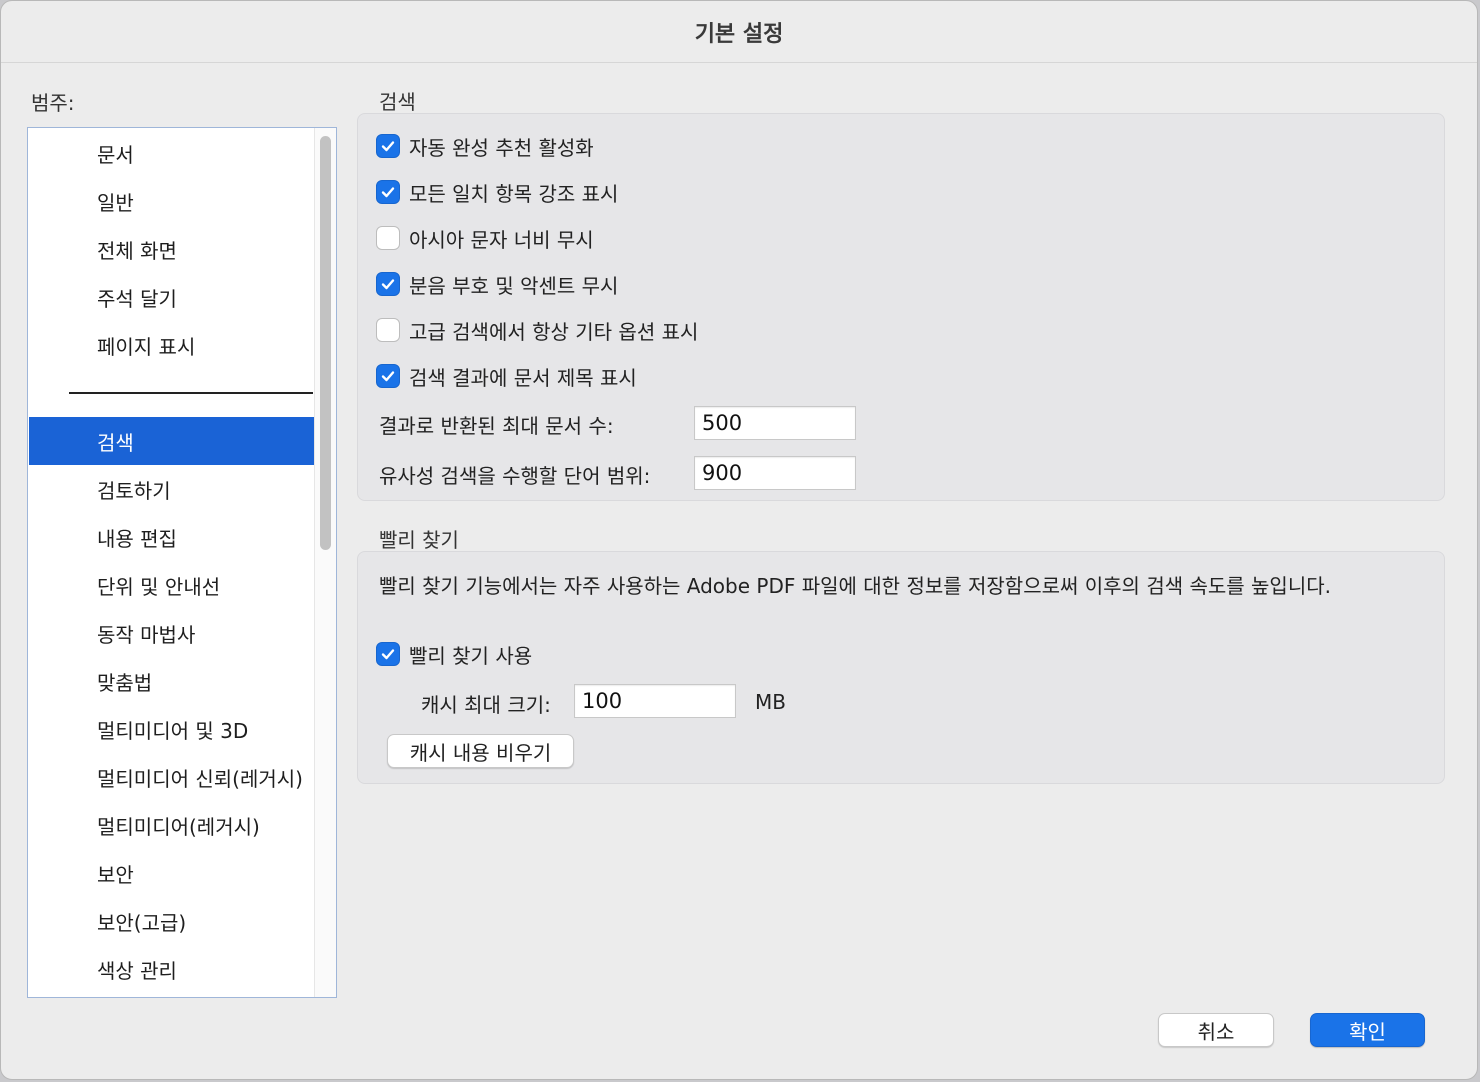 The height and width of the screenshot is (1082, 1480). What do you see at coordinates (397, 102) in the screenshot?
I see `search-section-title: 검색` at bounding box center [397, 102].